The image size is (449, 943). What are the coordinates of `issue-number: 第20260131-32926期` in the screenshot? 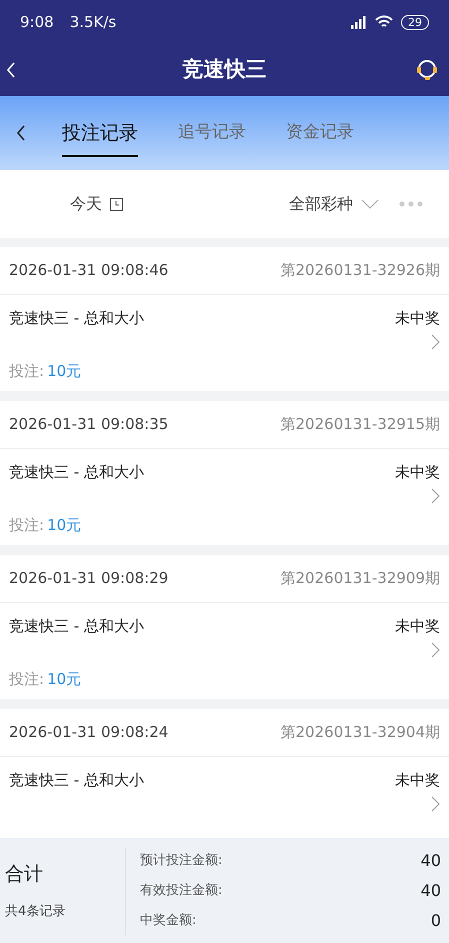 It's located at (360, 271).